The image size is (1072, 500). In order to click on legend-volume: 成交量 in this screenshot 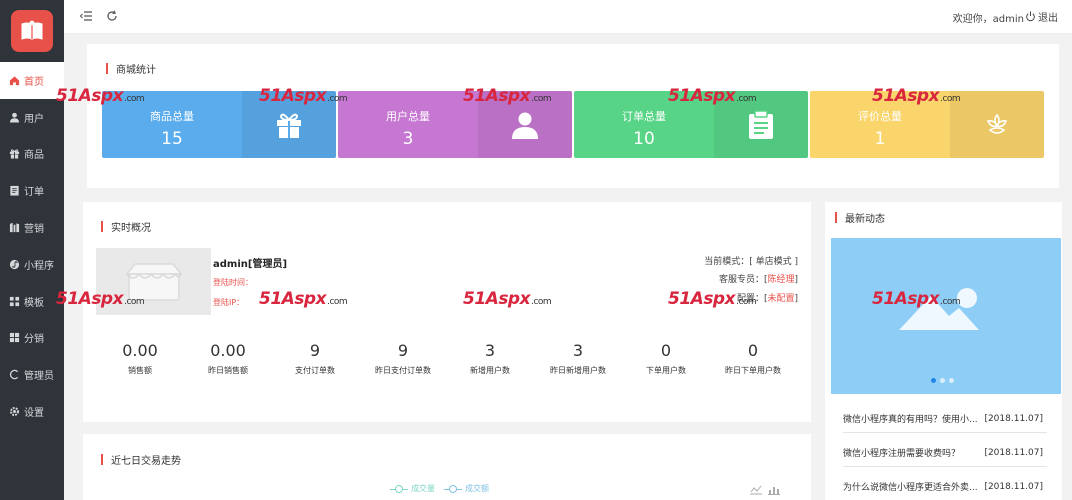, I will do `click(412, 488)`.